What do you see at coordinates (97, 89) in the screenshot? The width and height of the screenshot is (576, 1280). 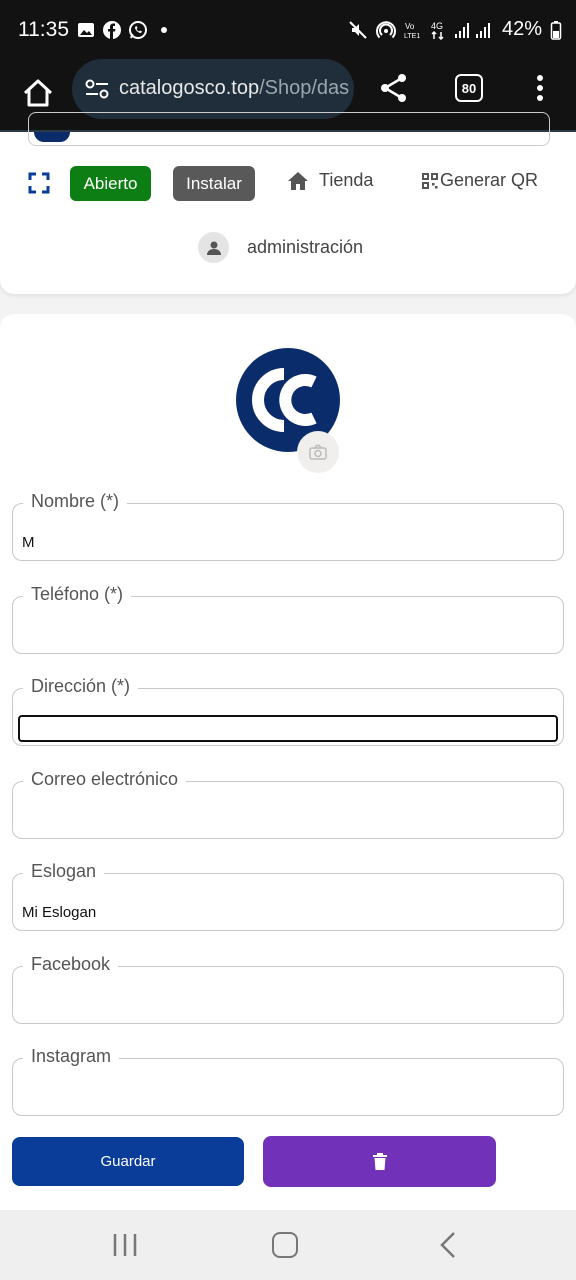 I see `site-settings-icon` at bounding box center [97, 89].